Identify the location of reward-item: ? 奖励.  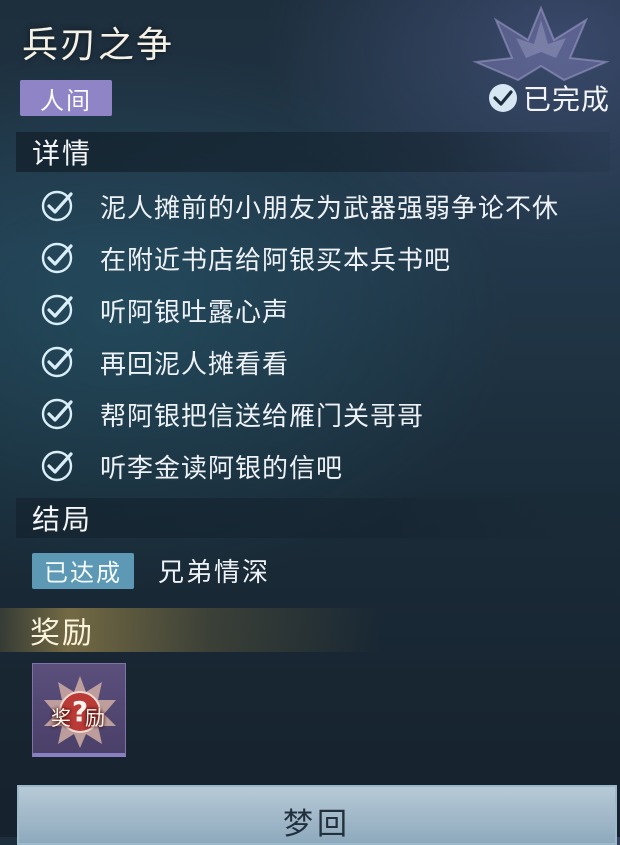
(79, 710).